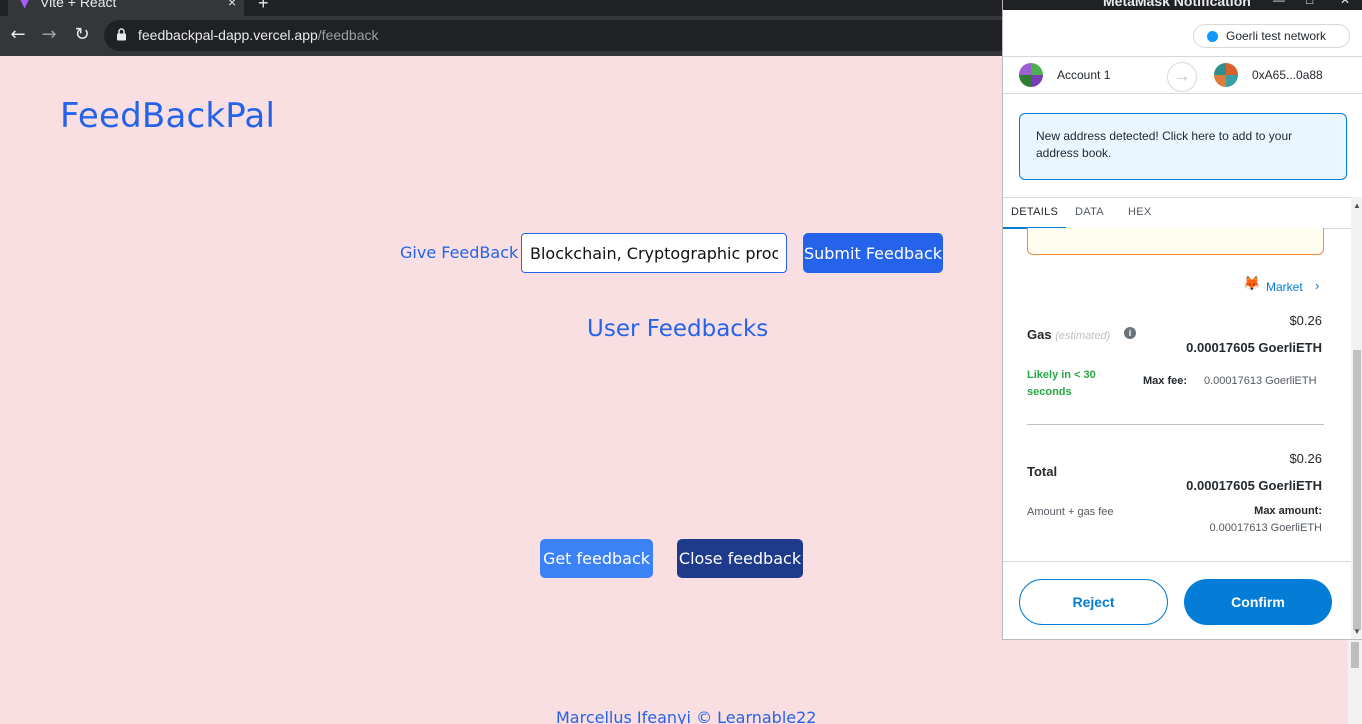 The height and width of the screenshot is (724, 1362). I want to click on minimize-icon: —, so click(1279, 3).